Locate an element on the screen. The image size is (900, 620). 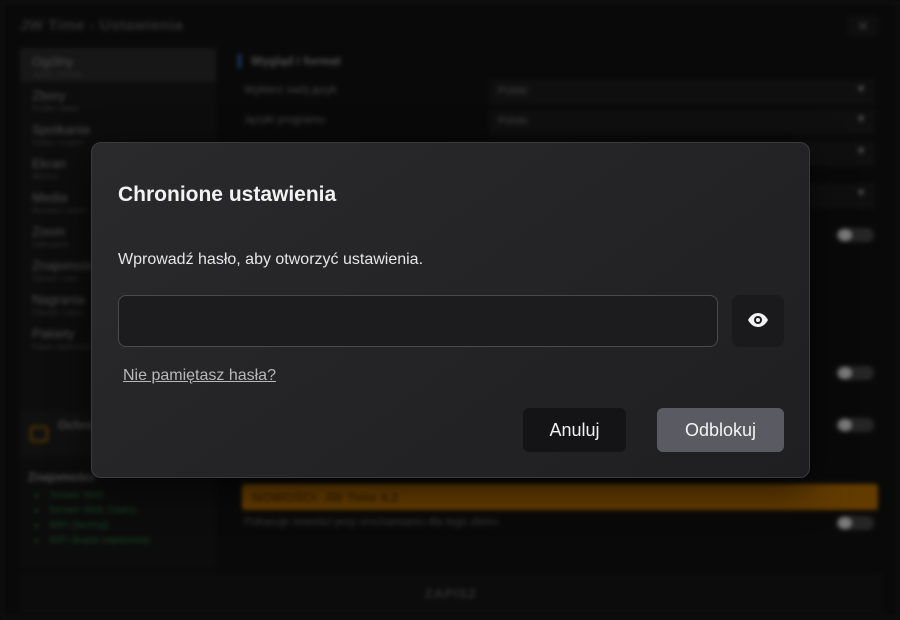
forgot-password-link: Nie pamiętasz hasła? is located at coordinates (199, 376).